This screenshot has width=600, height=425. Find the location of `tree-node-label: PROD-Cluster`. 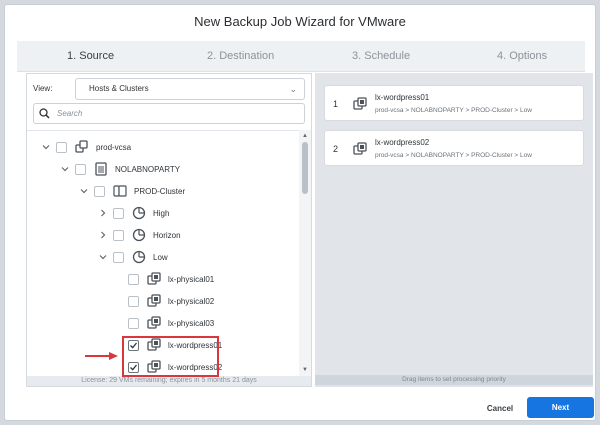

tree-node-label: PROD-Cluster is located at coordinates (160, 191).